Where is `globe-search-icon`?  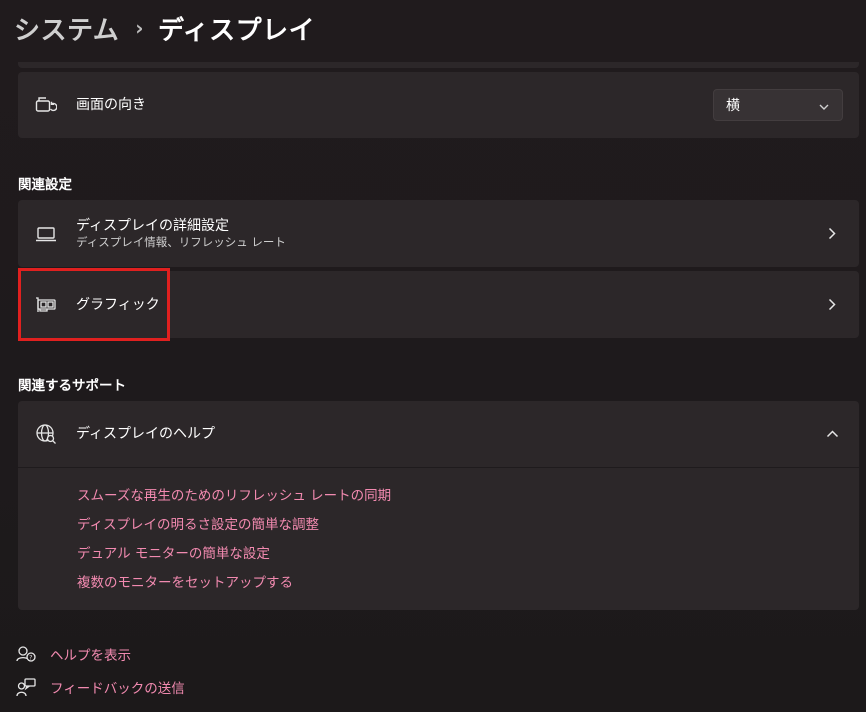 globe-search-icon is located at coordinates (46, 434).